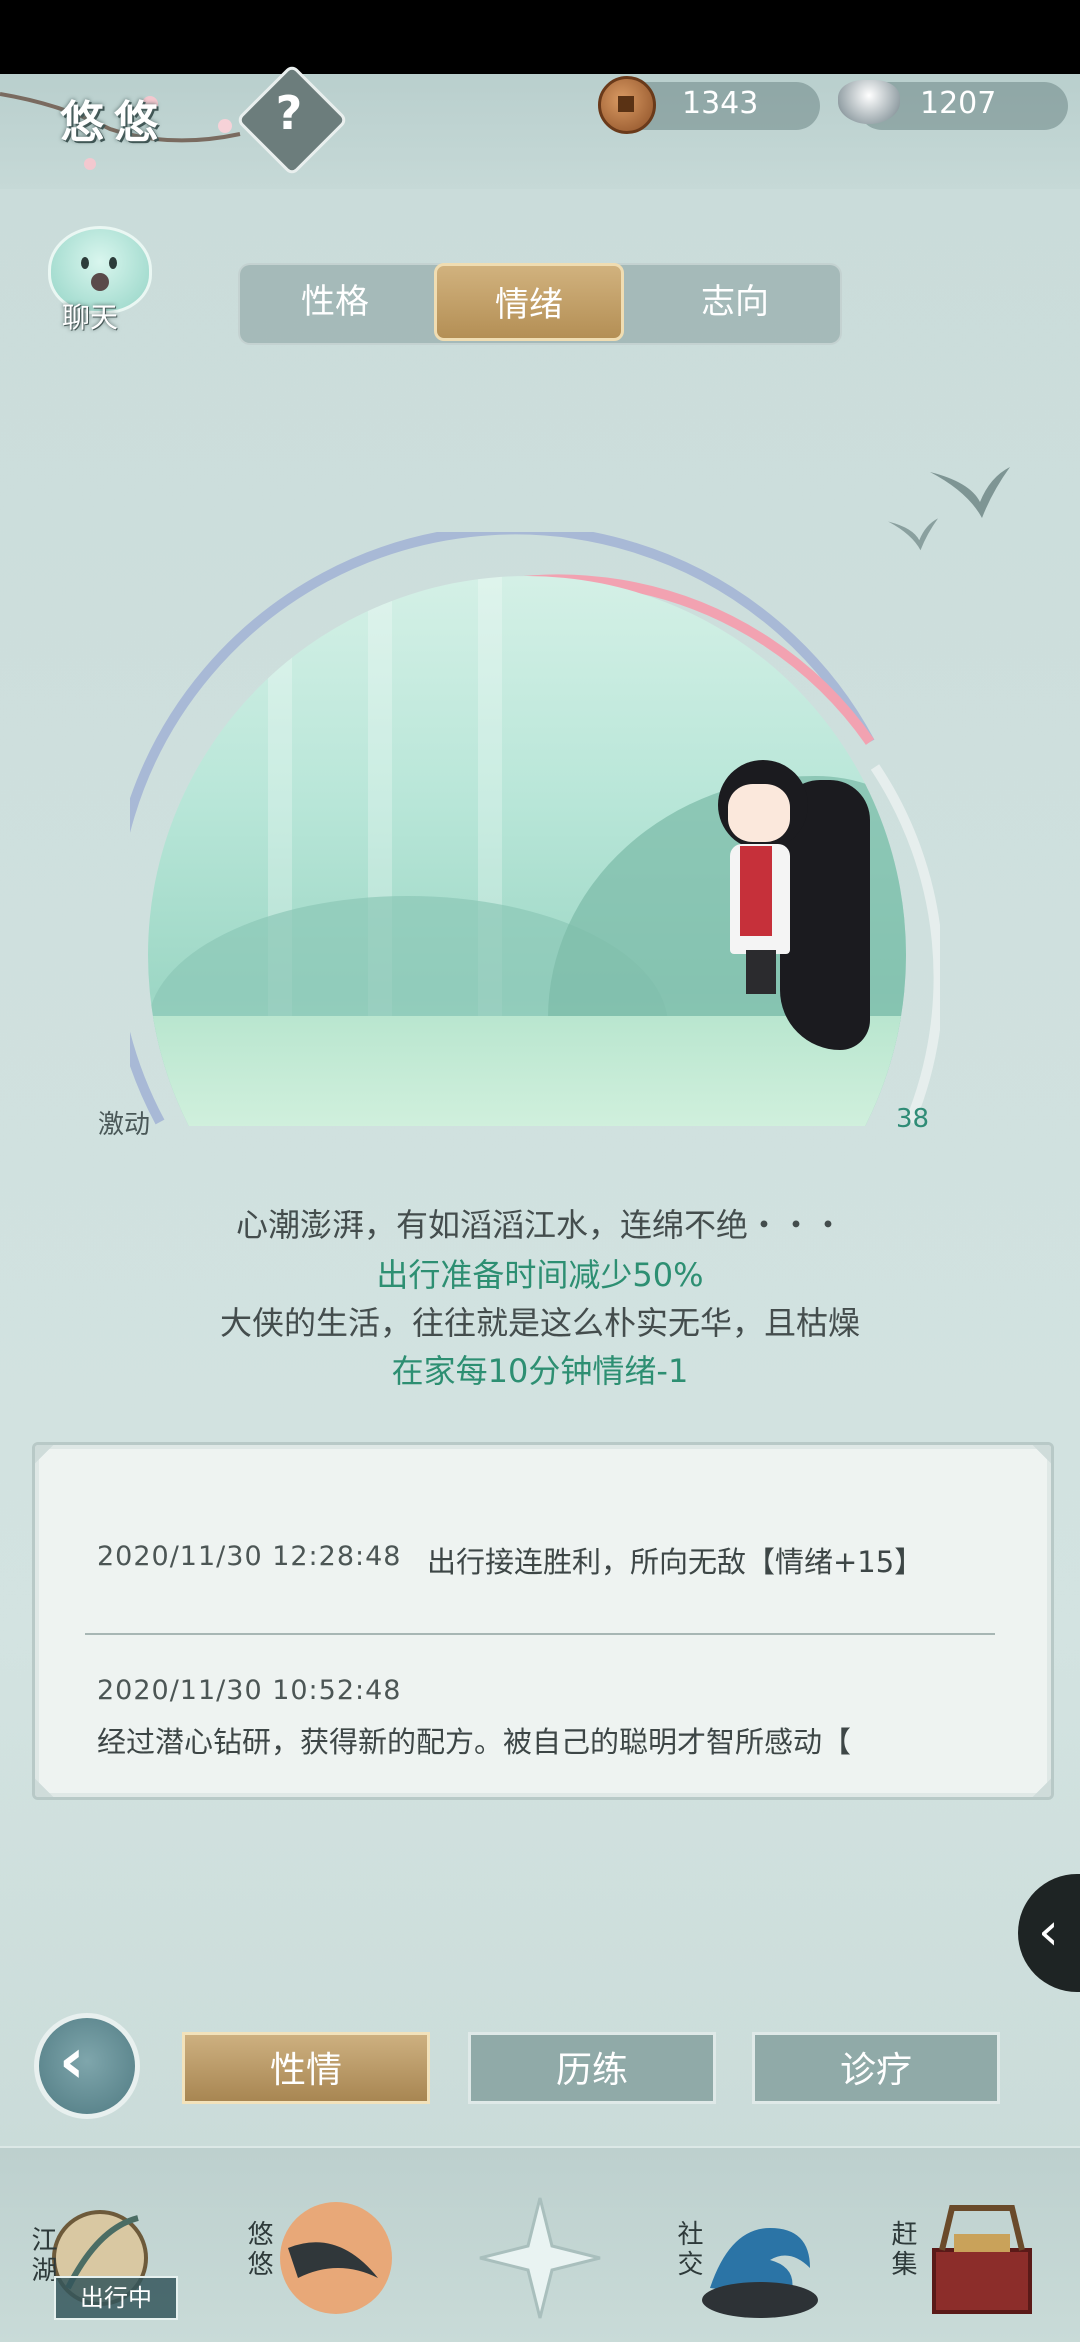 Image resolution: width=1080 pixels, height=2342 pixels. What do you see at coordinates (289, 113) in the screenshot?
I see `question-icon: ?` at bounding box center [289, 113].